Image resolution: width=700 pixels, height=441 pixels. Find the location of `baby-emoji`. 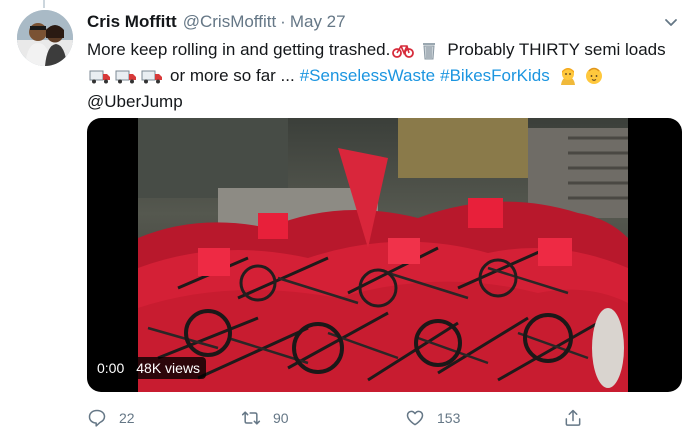

baby-emoji is located at coordinates (594, 76).